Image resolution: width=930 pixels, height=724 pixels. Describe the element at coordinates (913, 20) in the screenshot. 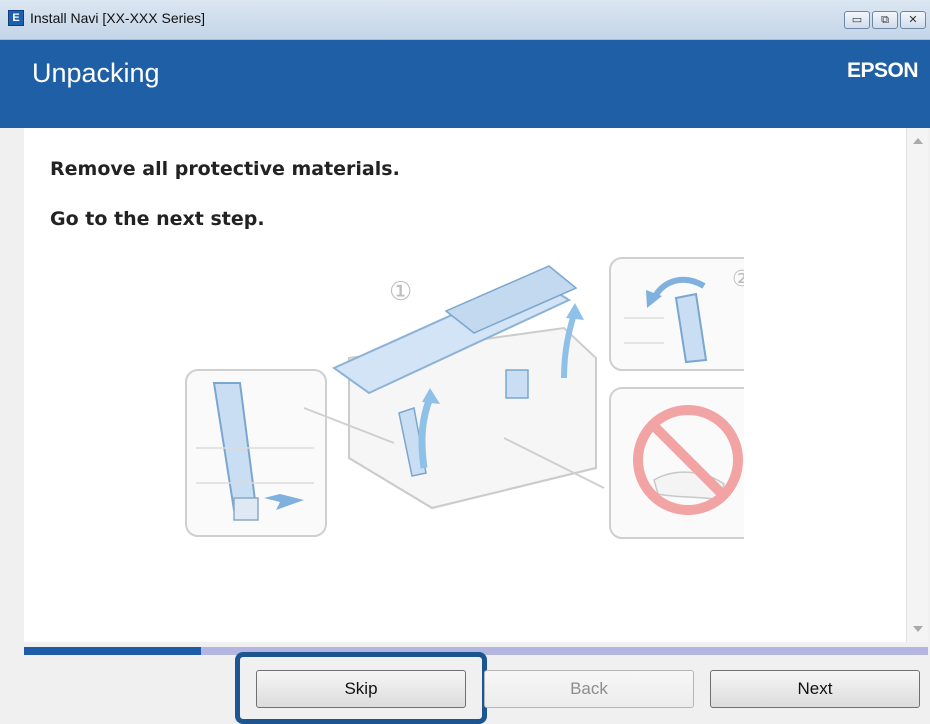

I see `close-button: ✕` at that location.